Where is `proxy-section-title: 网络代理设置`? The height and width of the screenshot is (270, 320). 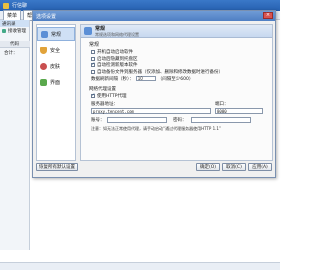
proxy-section-title: 网络代理设置 is located at coordinates (102, 89).